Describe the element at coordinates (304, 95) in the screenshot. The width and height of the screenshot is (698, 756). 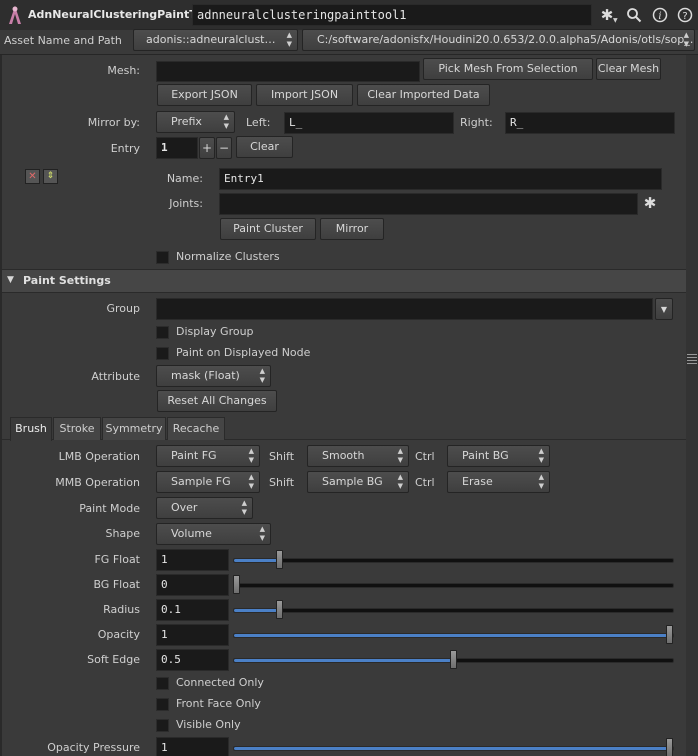
I see `import-json-button: Import JSON` at that location.